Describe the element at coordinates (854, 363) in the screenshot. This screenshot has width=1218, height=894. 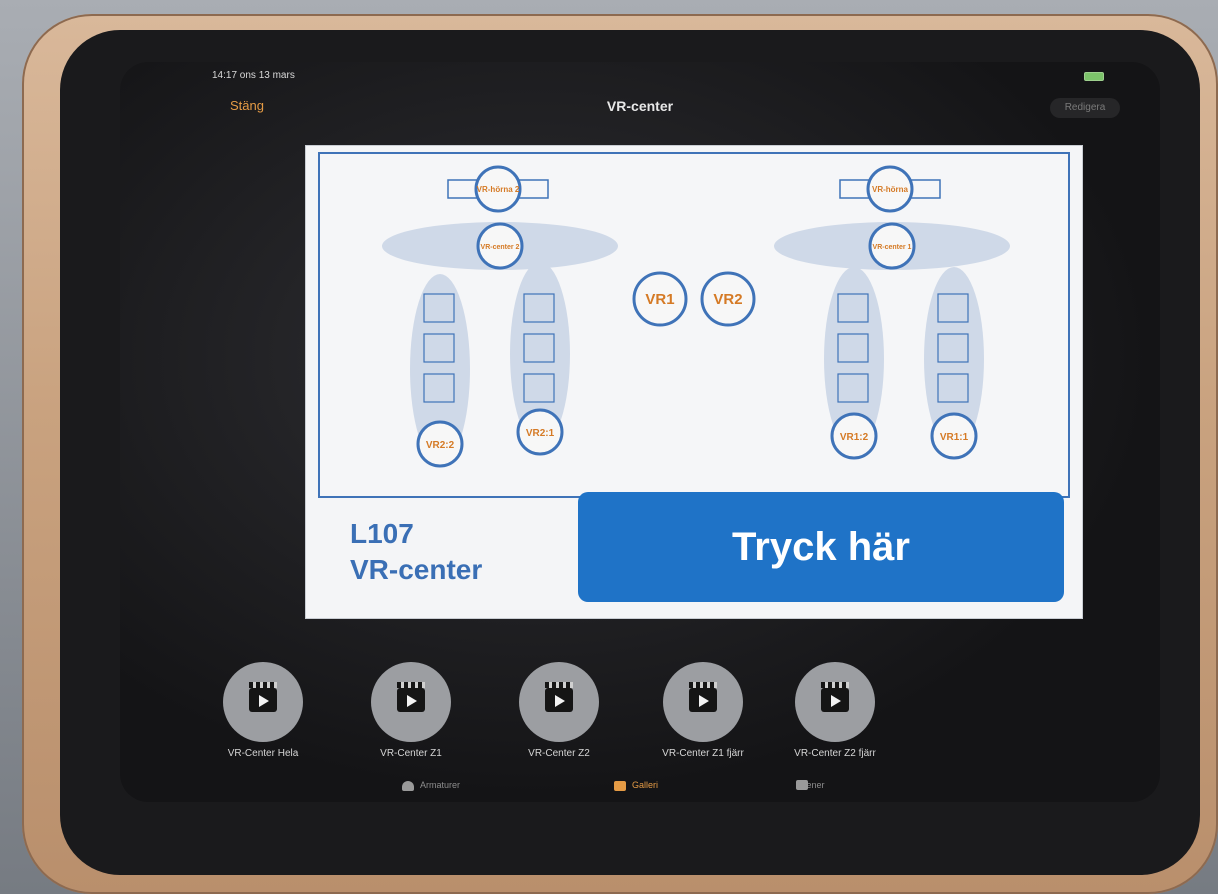
I see `right-column-a: VR1:2` at that location.